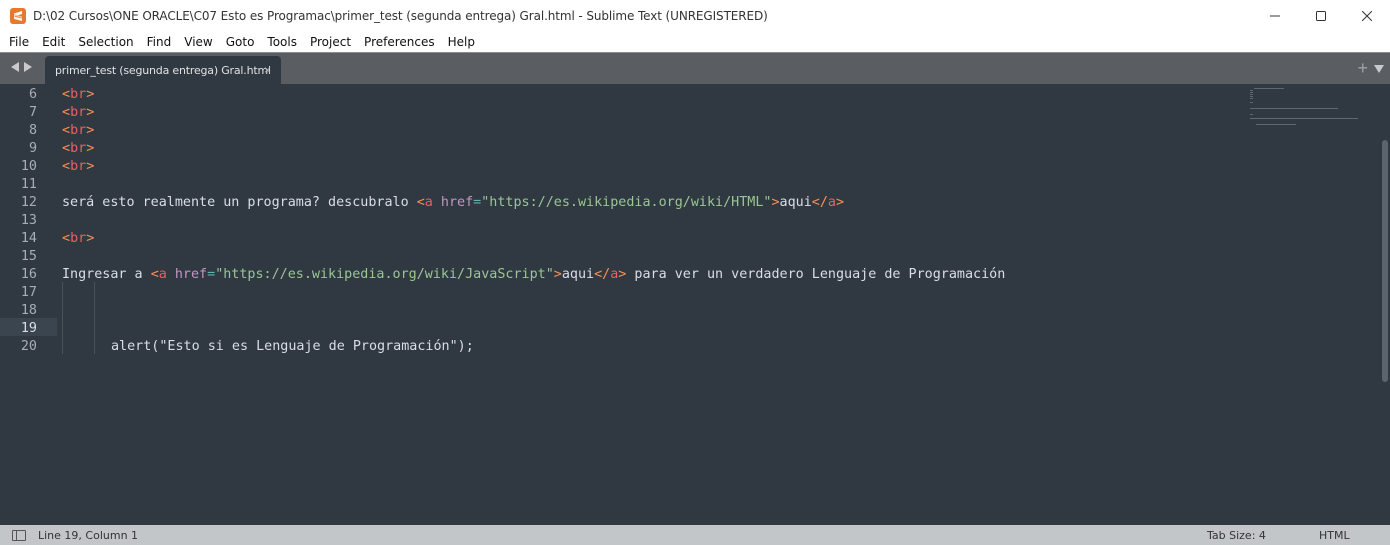 Image resolution: width=1390 pixels, height=545 pixels. I want to click on line-number-gutter: 6 7 8 9 10 11 12 13 14 15 16 17 18 19 20, so click(25, 304).